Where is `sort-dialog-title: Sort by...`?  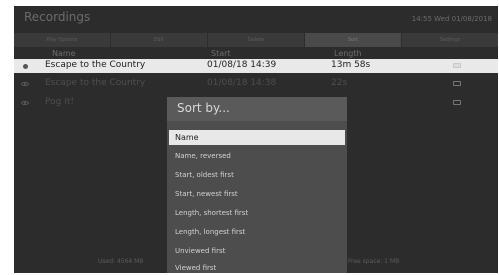
sort-dialog-title: Sort by... is located at coordinates (203, 108).